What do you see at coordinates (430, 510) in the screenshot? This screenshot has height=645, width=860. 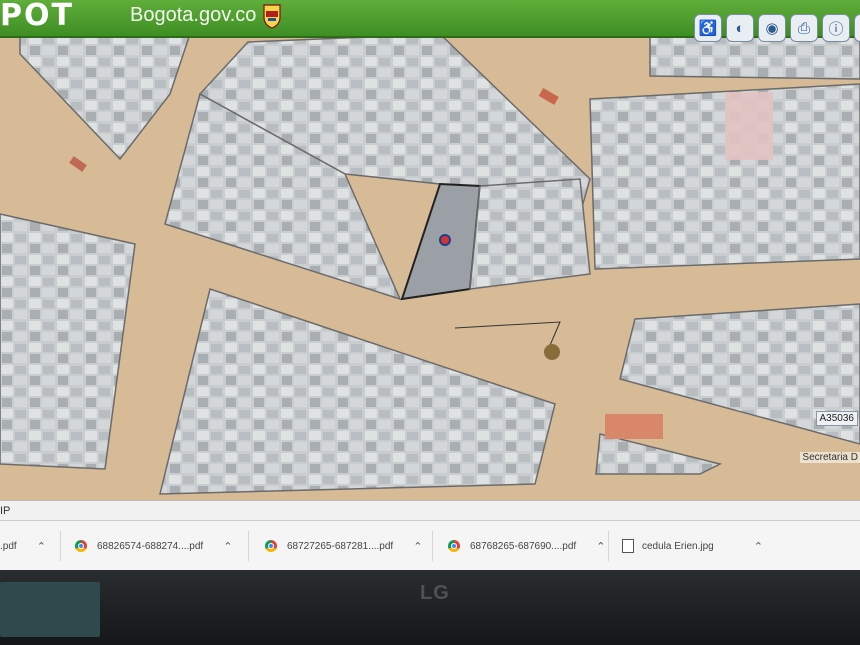 I see `status-bar: IP` at bounding box center [430, 510].